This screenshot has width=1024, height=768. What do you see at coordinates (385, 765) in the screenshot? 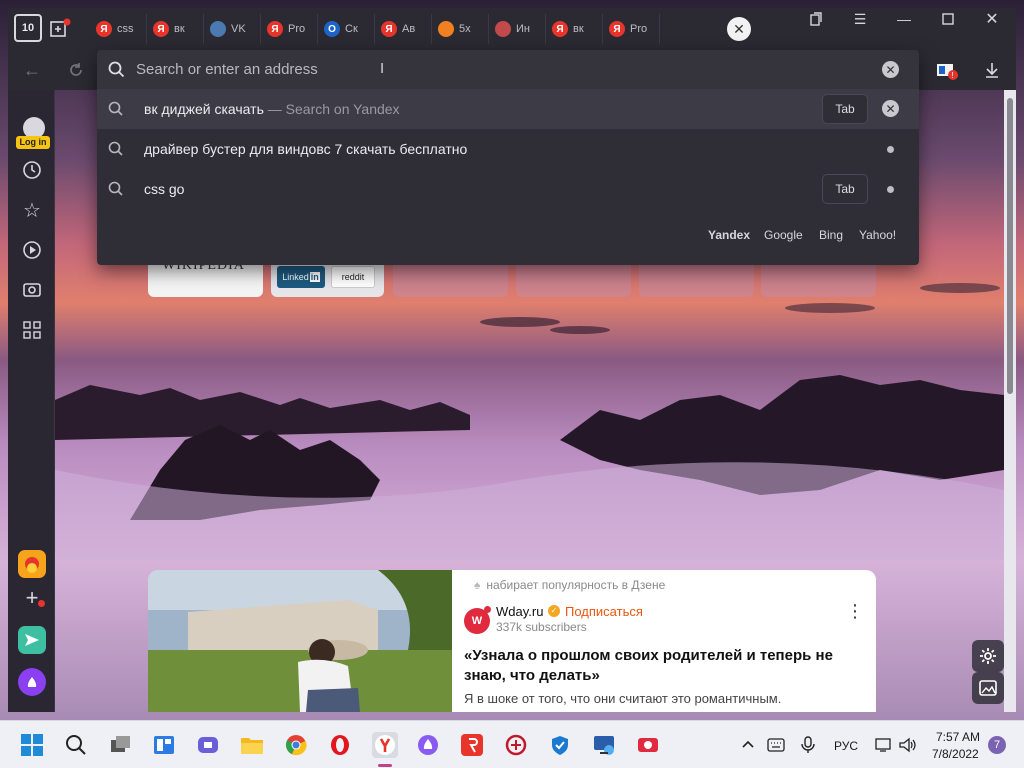
I see `active-app-indicator` at bounding box center [385, 765].